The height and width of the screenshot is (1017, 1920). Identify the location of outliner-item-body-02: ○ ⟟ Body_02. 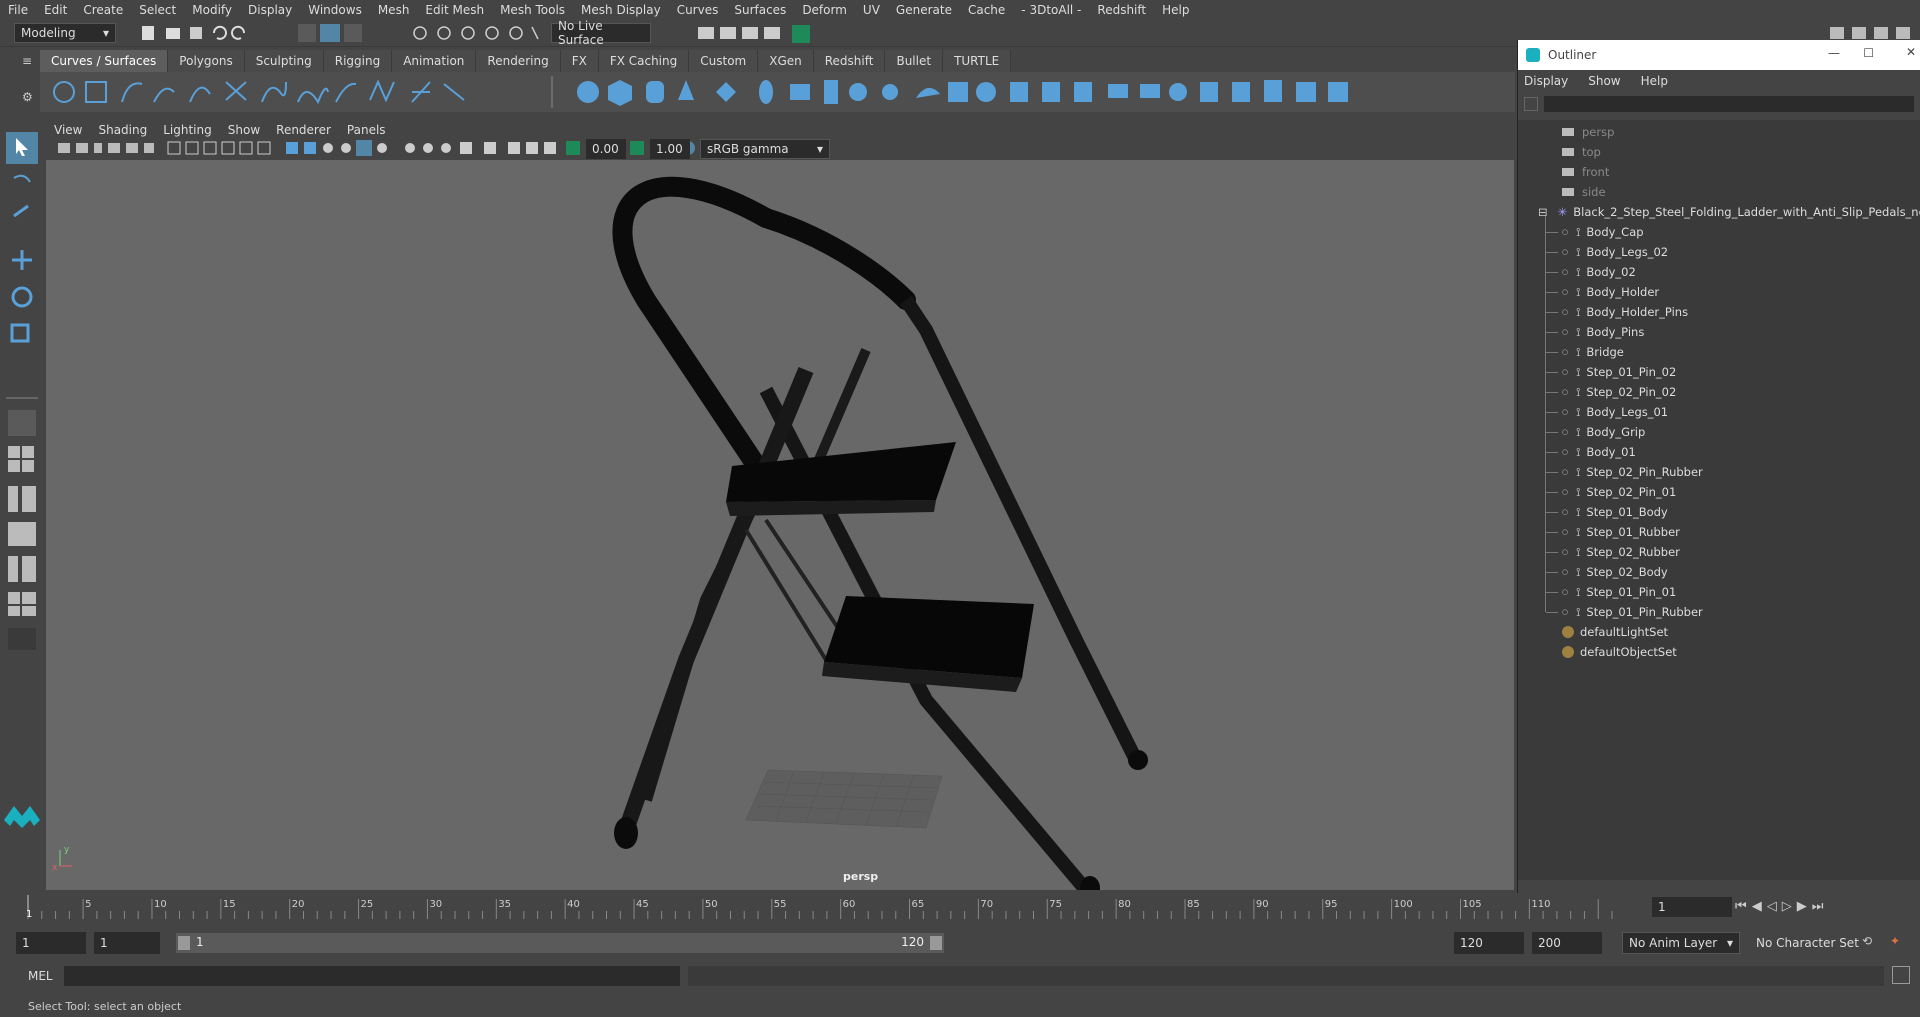
(1591, 272).